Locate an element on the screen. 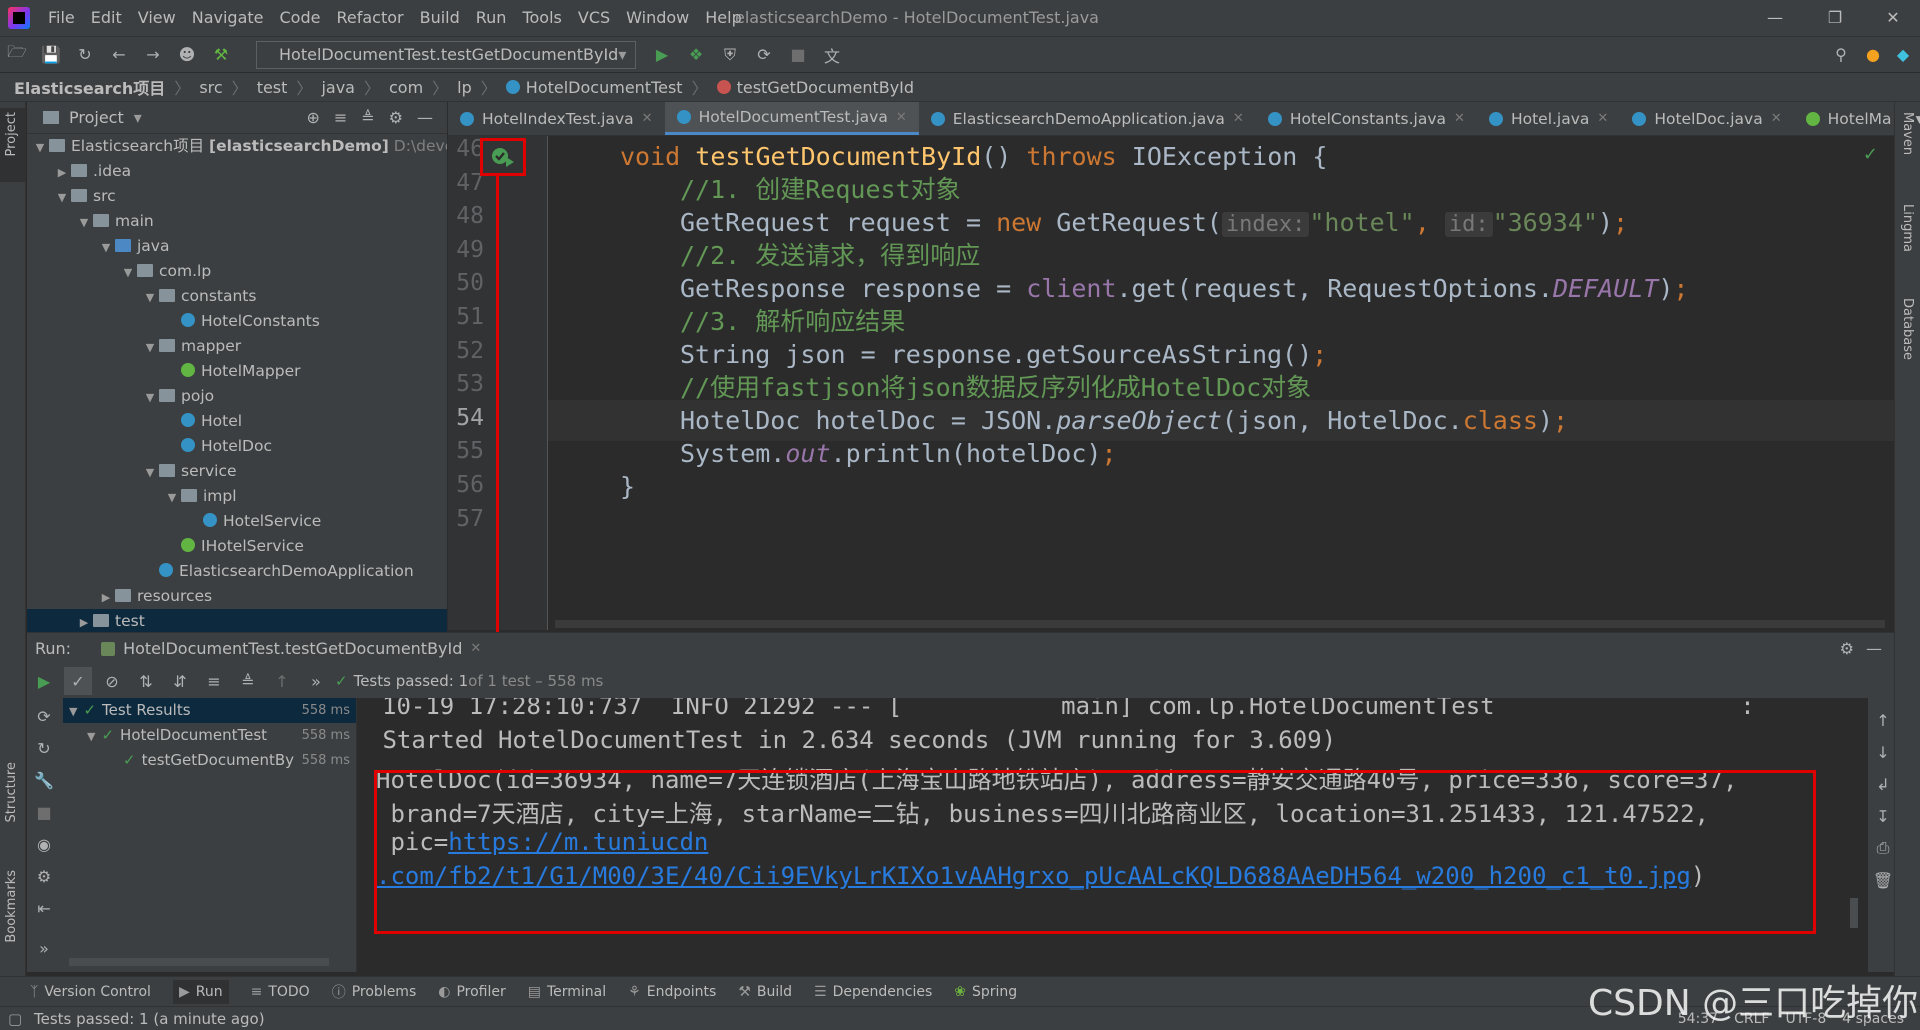 Image resolution: width=1920 pixels, height=1030 pixels. search-icon: ⚲ is located at coordinates (1841, 55).